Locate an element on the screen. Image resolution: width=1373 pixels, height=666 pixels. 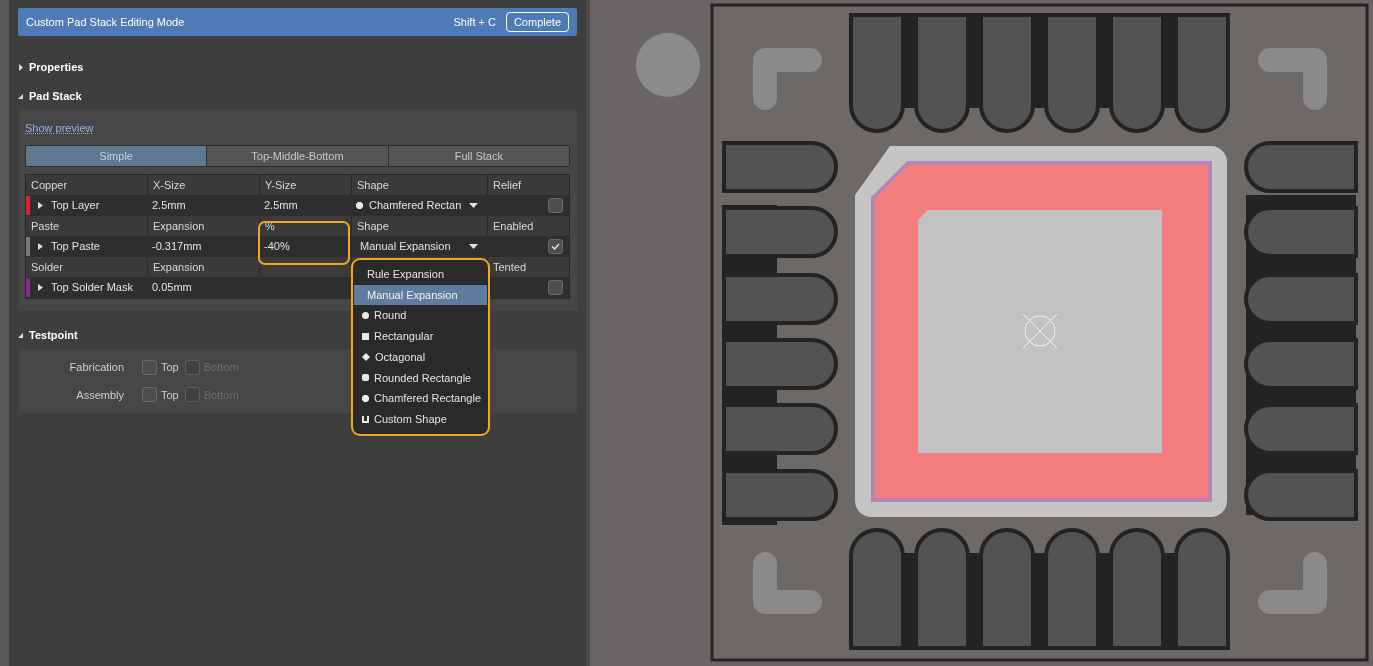
shape-dropdown: Chamfered Rectan is located at coordinates (419, 205).